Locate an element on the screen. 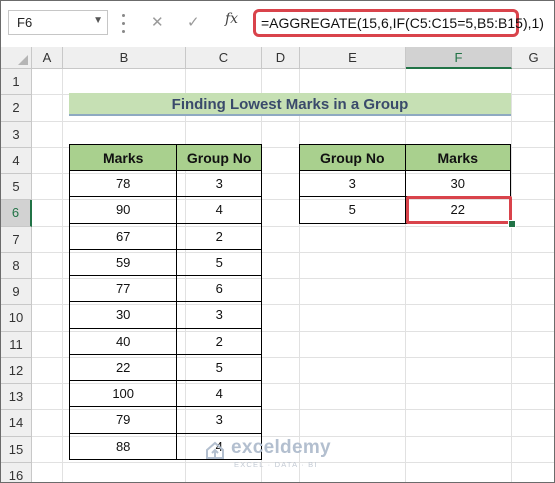  table-row: 40 2 is located at coordinates (165, 341).